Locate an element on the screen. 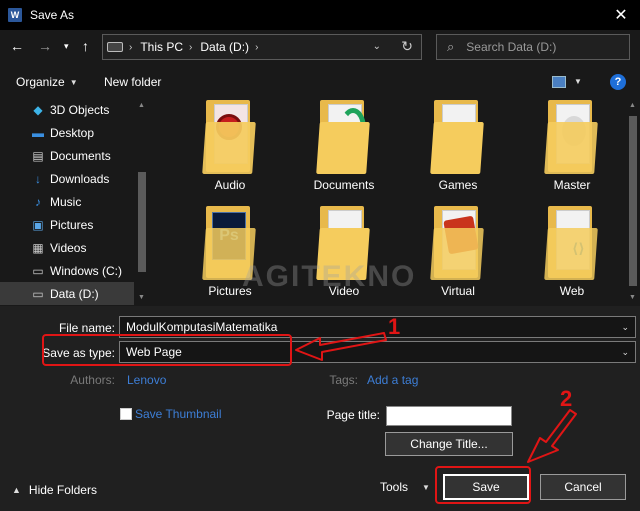  annotation-arrow-1-icon is located at coordinates (341, 346).